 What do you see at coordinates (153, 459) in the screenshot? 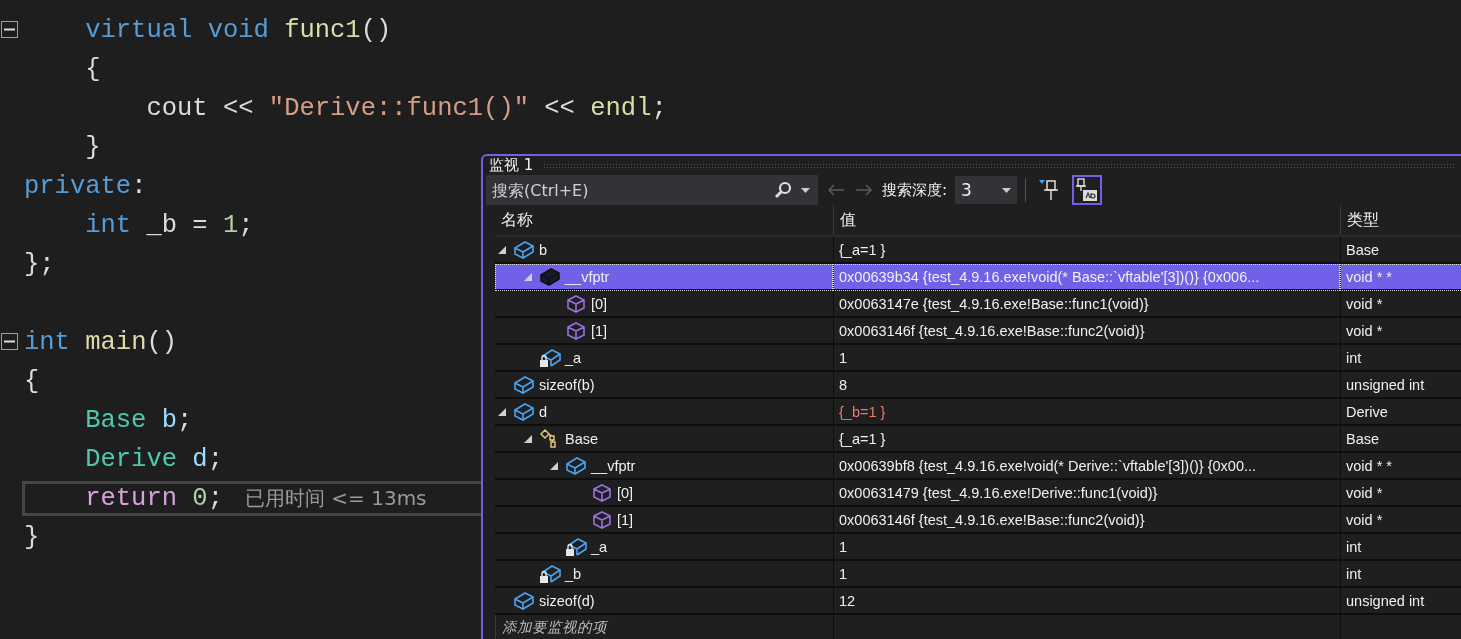
I see `code-line: Derive d;` at bounding box center [153, 459].